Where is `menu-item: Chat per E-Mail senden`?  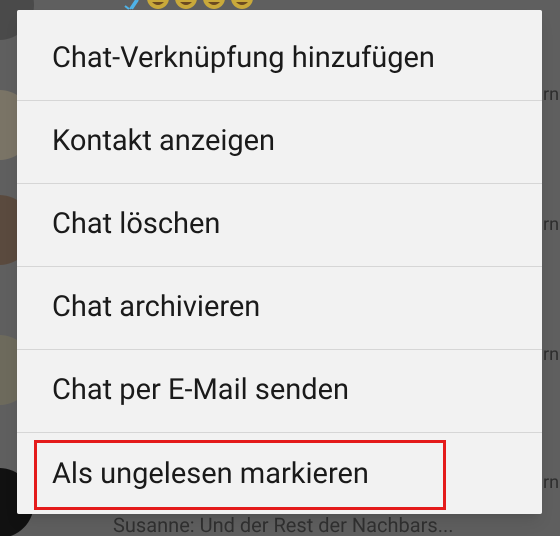 menu-item: Chat per E-Mail senden is located at coordinates (191, 391).